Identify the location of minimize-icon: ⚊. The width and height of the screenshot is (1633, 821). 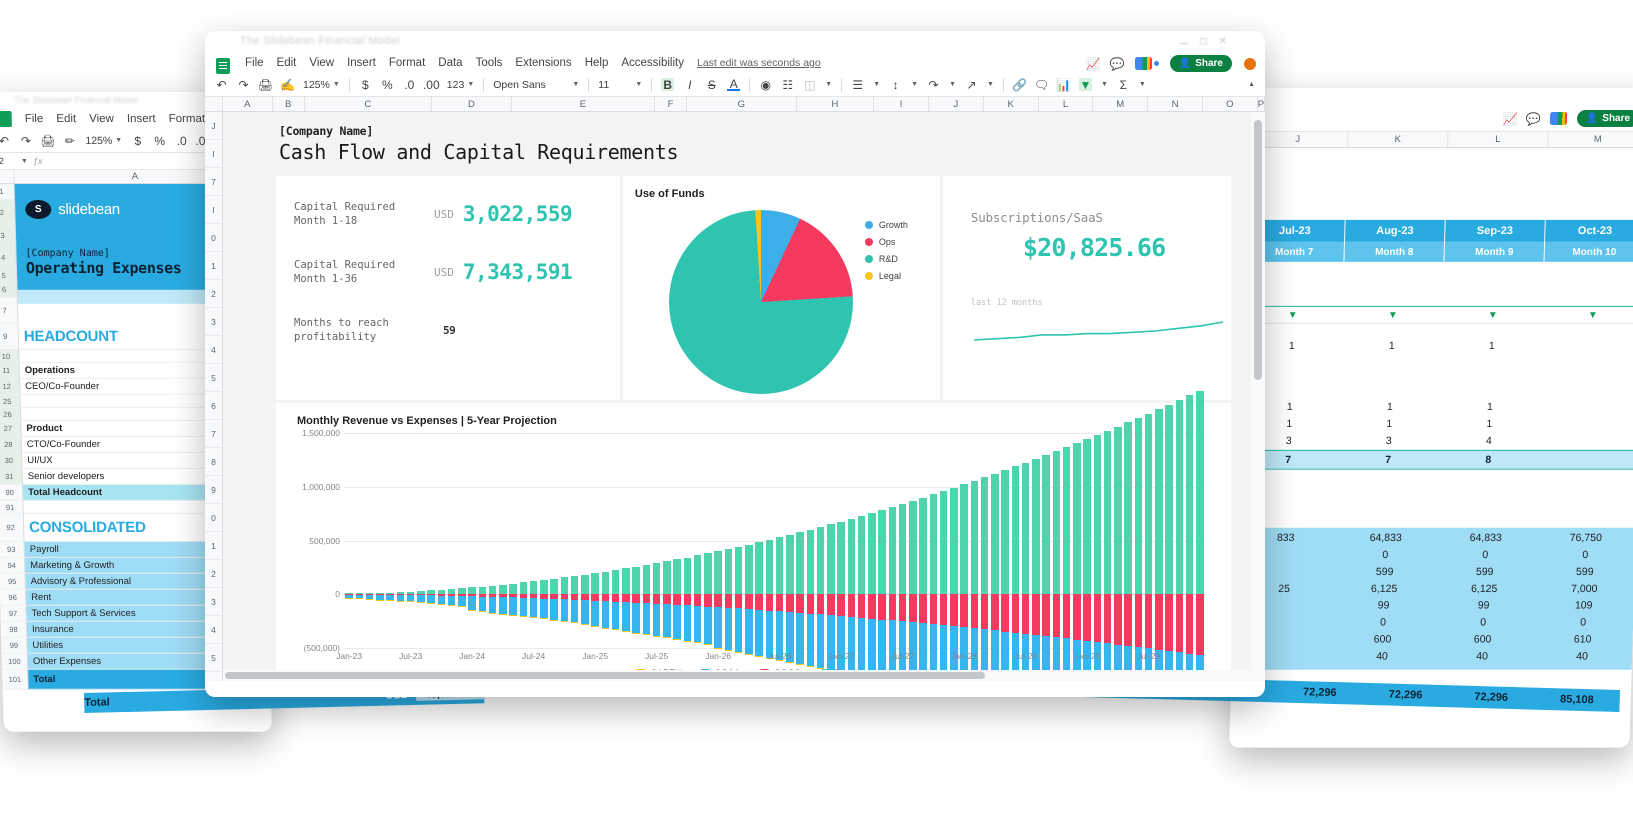
(1183, 41).